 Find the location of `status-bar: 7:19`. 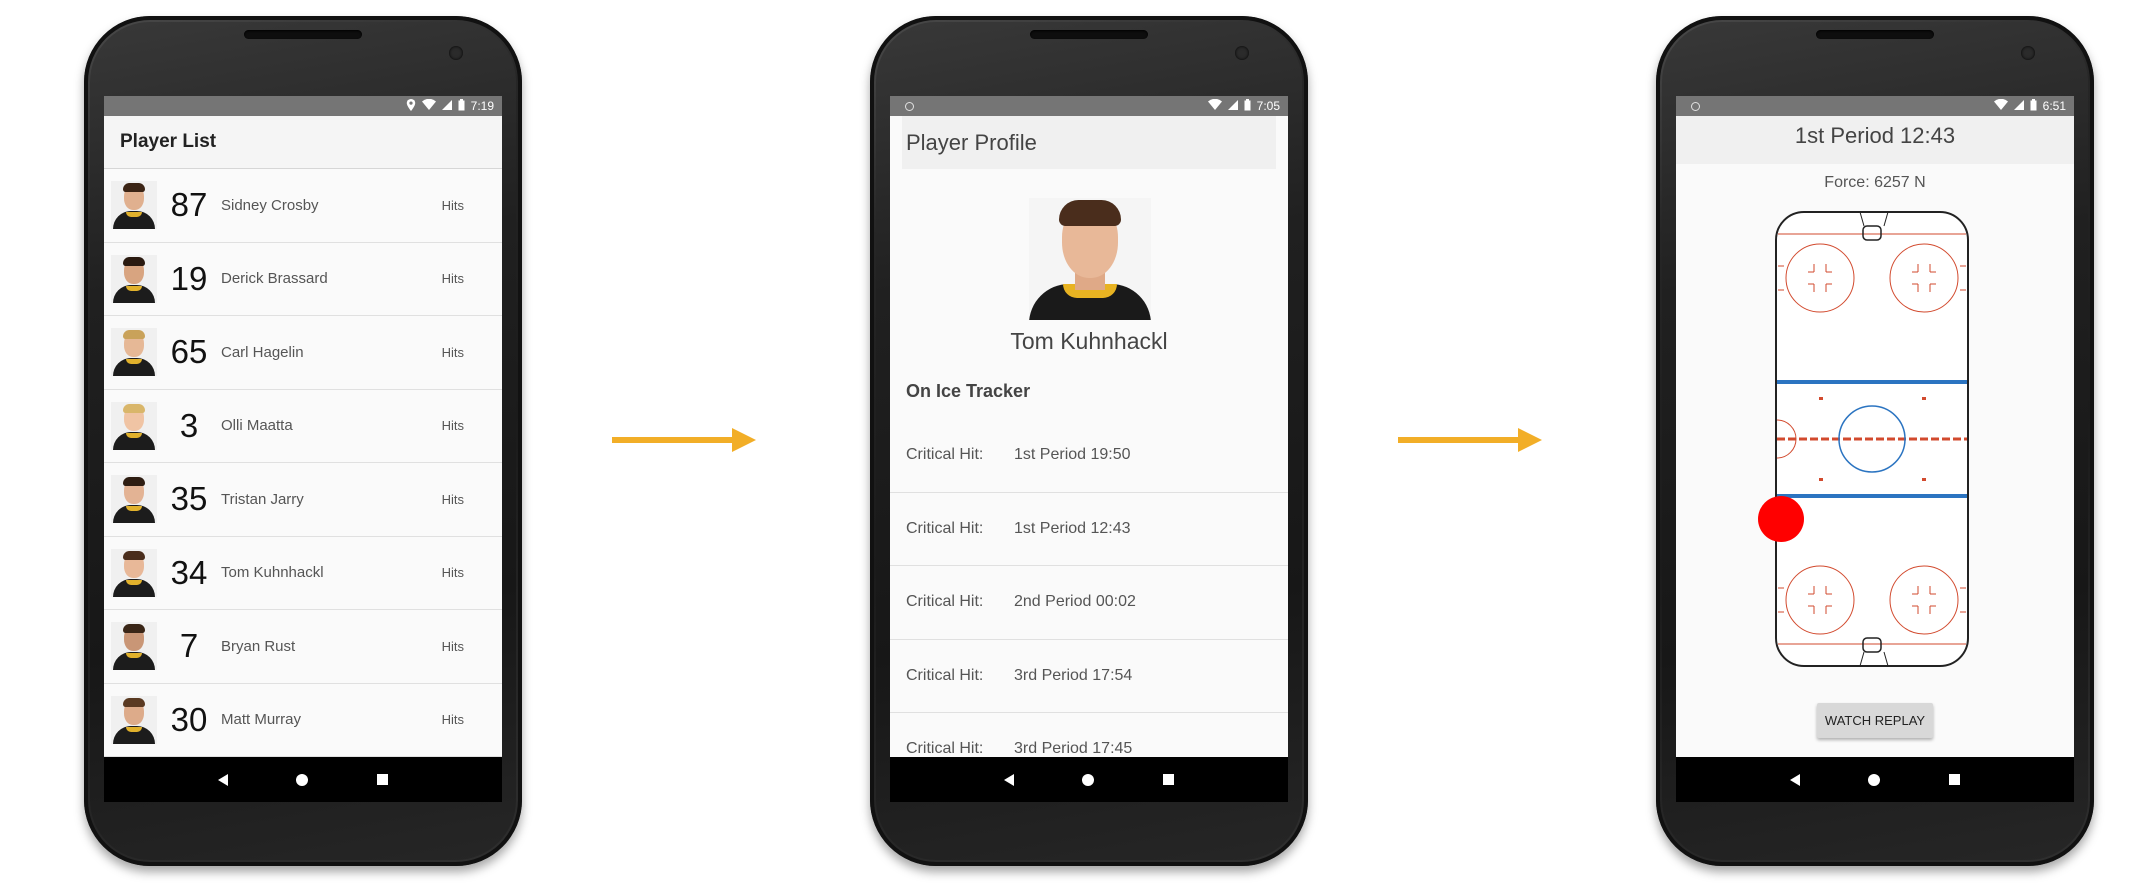

status-bar: 7:19 is located at coordinates (303, 106).